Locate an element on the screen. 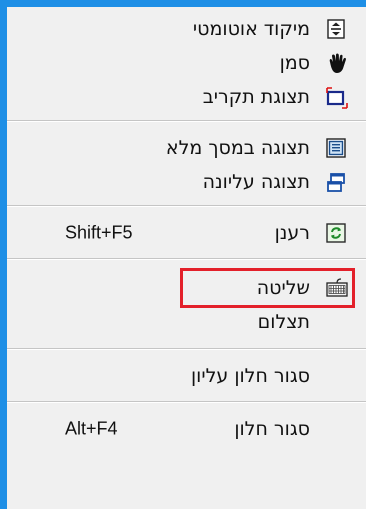 This screenshot has width=366, height=509. top-view-icon is located at coordinates (336, 182).